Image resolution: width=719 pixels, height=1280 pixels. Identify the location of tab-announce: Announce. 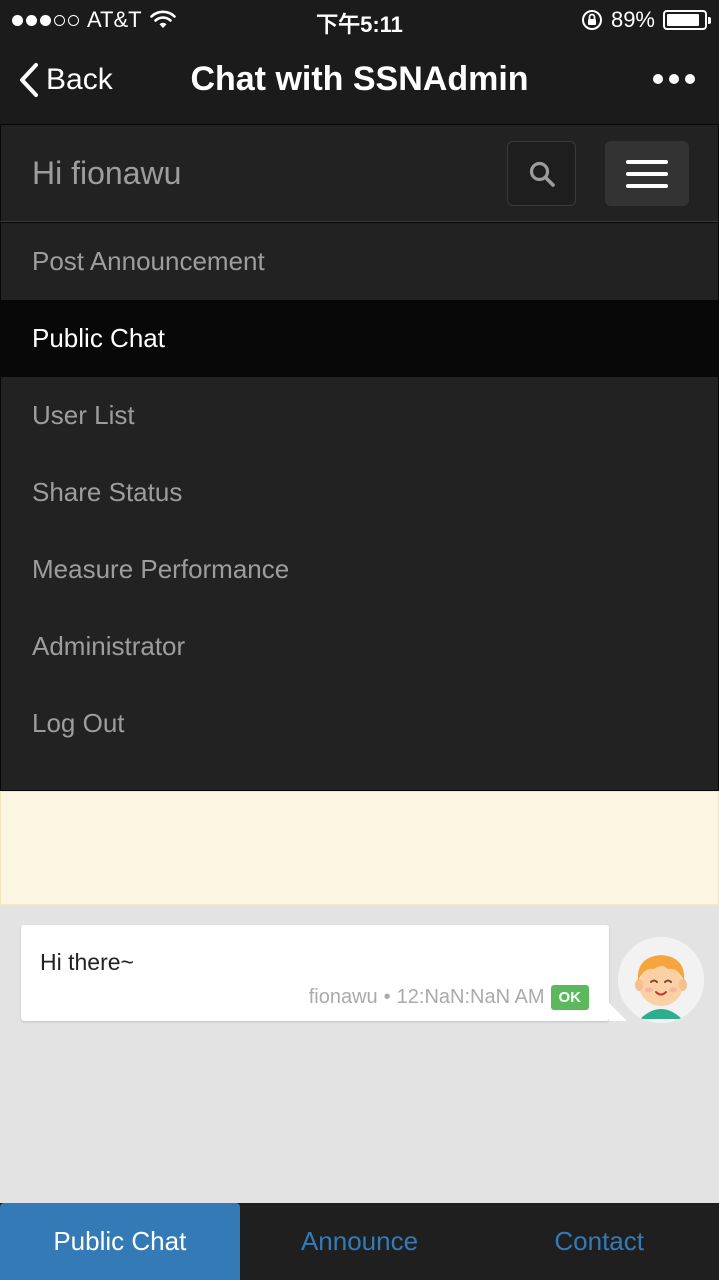
(360, 1241).